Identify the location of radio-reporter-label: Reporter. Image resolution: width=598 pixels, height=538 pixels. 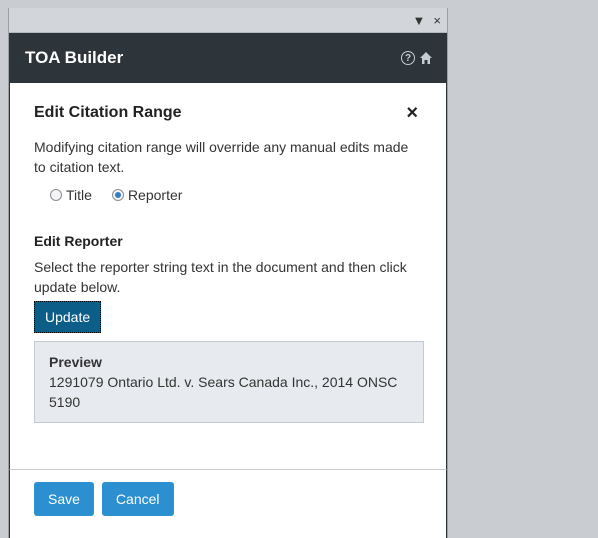
(155, 195).